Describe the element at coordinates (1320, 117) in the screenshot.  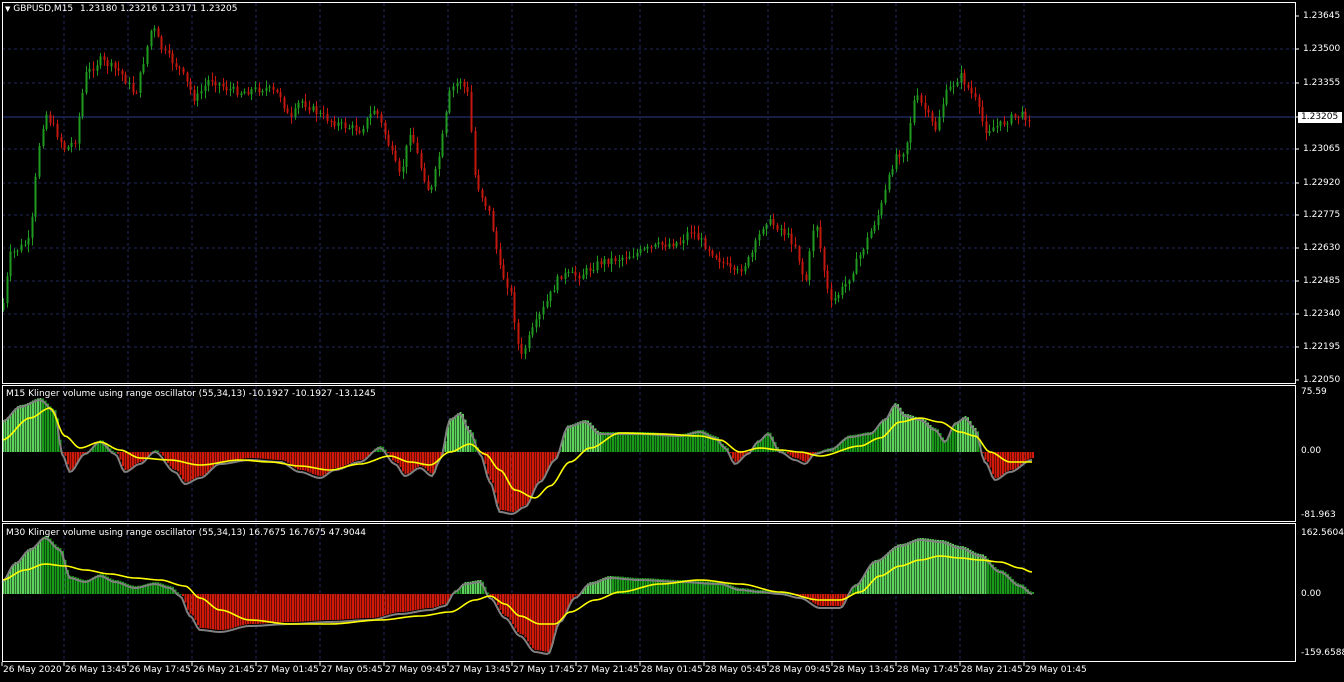
I see `current-price-label: 1.23205` at that location.